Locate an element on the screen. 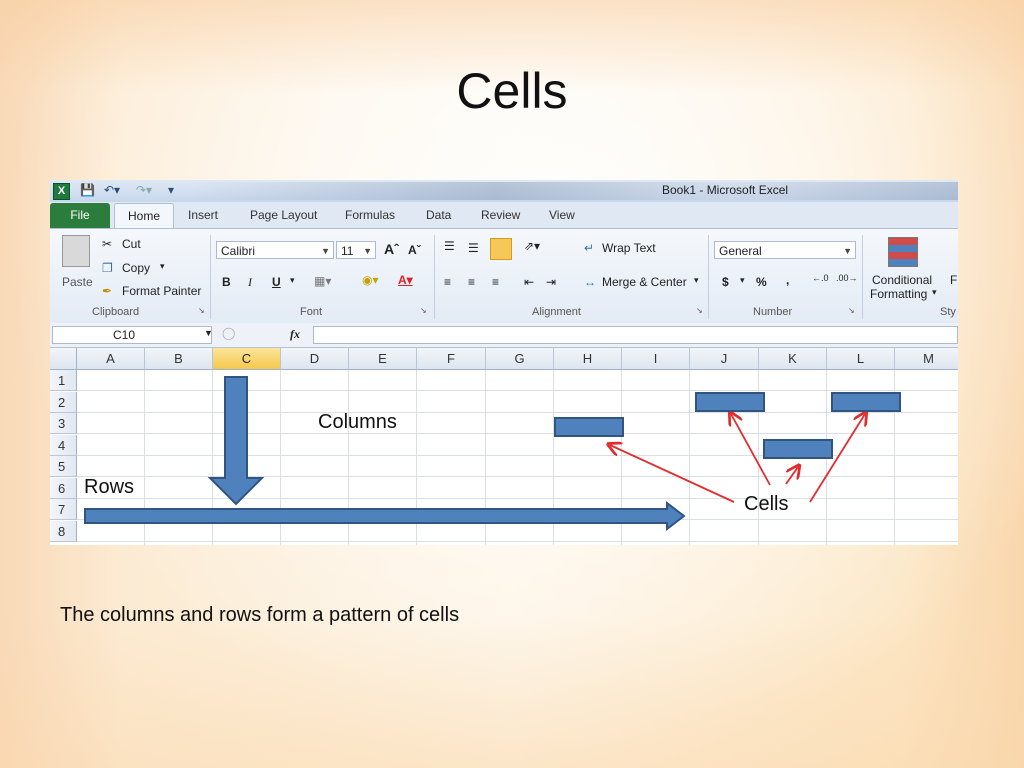  cell-pointer-h3 is located at coordinates (672, 474).